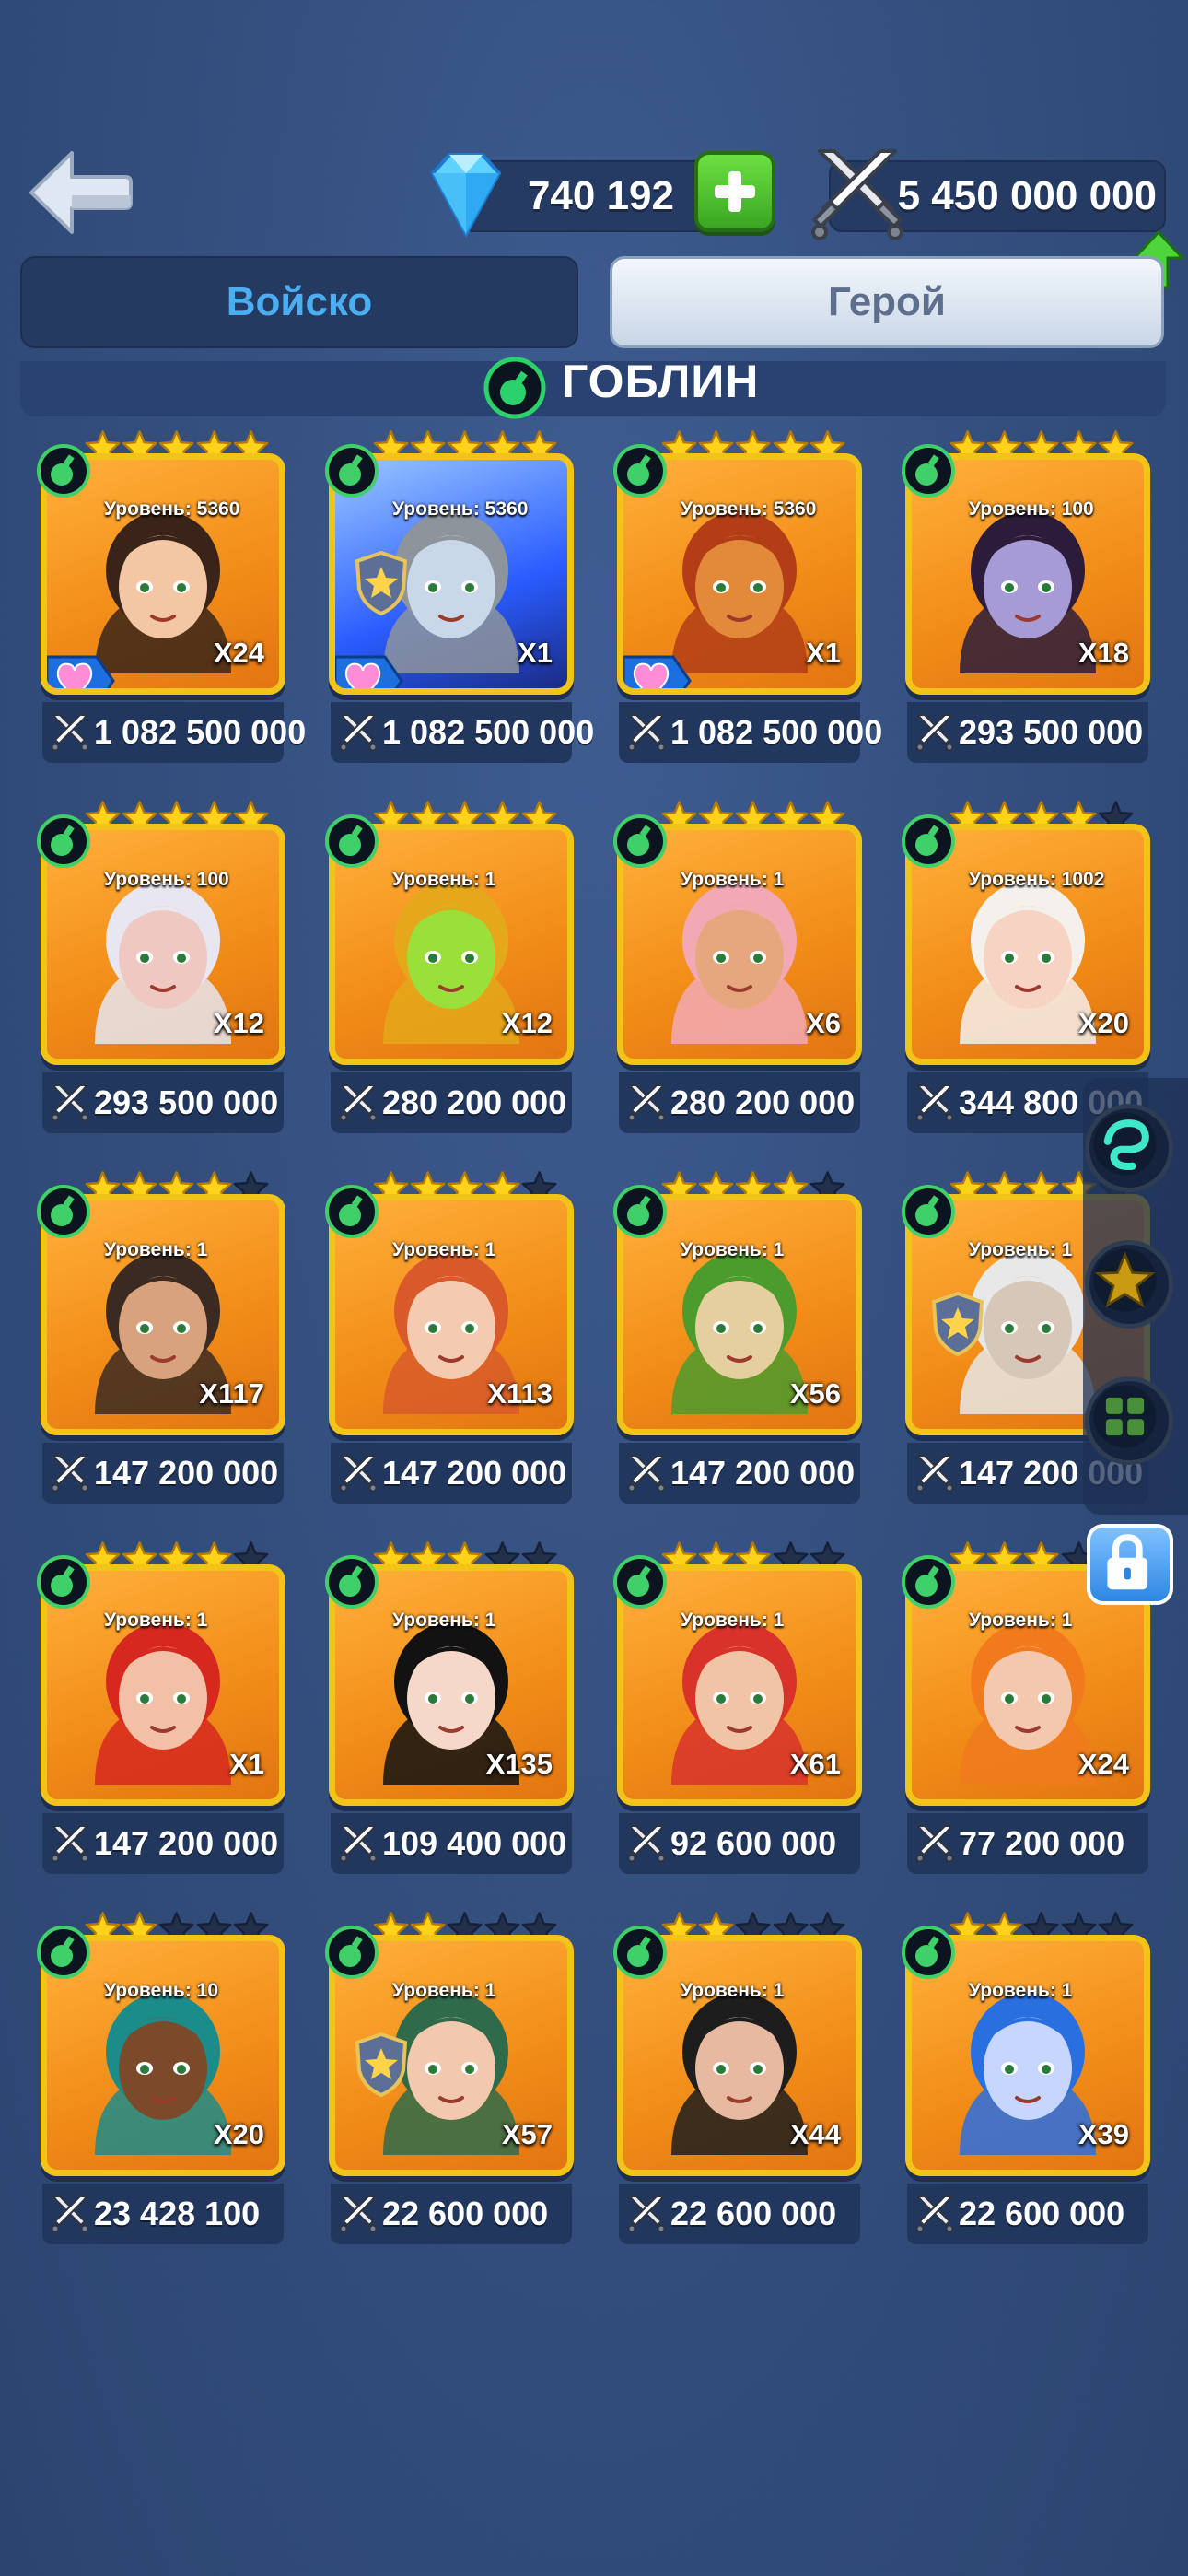 The height and width of the screenshot is (2576, 1188). What do you see at coordinates (776, 732) in the screenshot?
I see `hero-power: 1 082 500 000` at bounding box center [776, 732].